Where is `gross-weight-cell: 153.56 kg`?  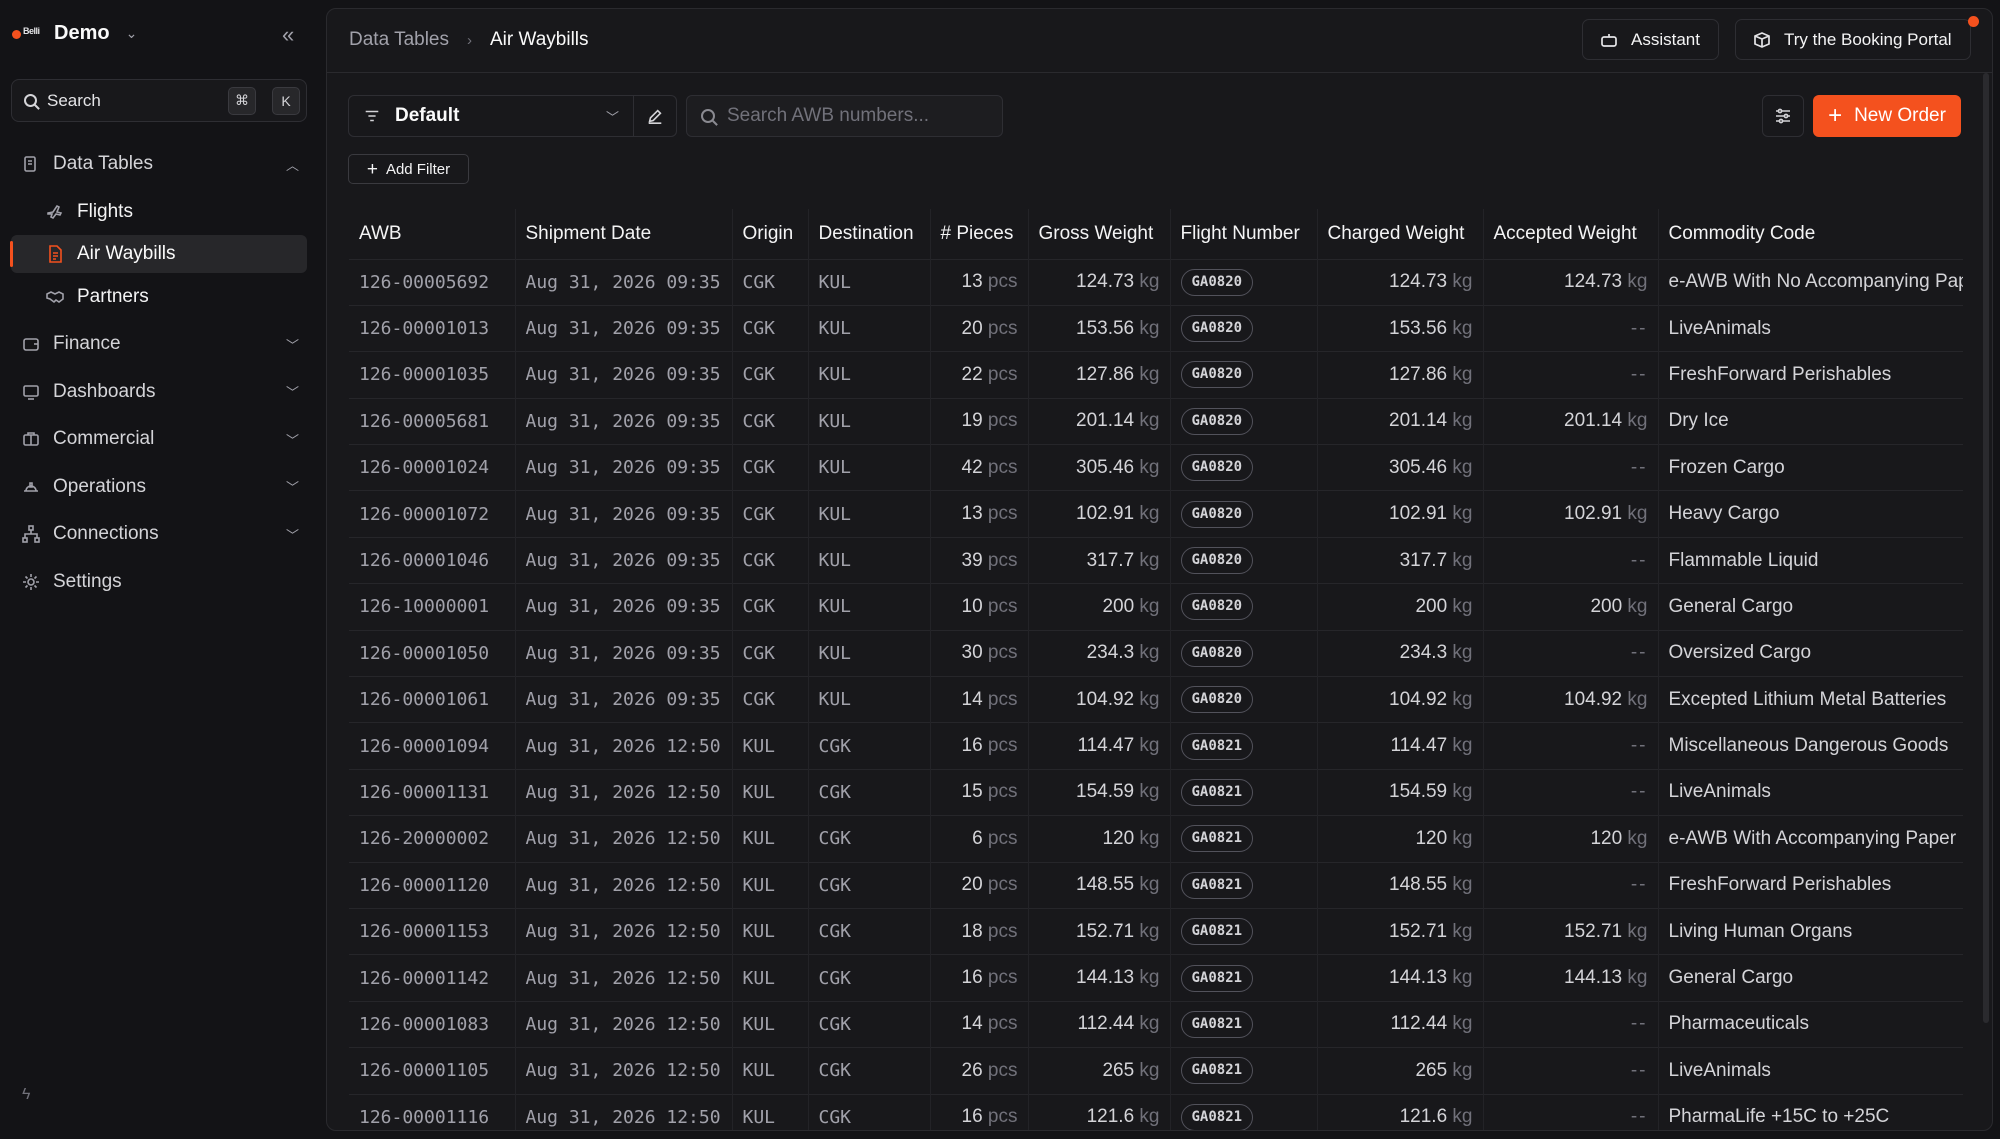 gross-weight-cell: 153.56 kg is located at coordinates (1099, 328).